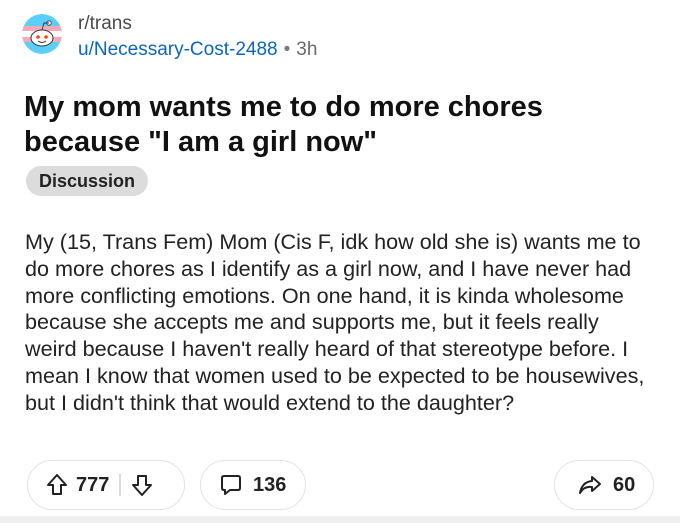 This screenshot has width=680, height=523. What do you see at coordinates (142, 485) in the screenshot?
I see `arrow-down-icon` at bounding box center [142, 485].